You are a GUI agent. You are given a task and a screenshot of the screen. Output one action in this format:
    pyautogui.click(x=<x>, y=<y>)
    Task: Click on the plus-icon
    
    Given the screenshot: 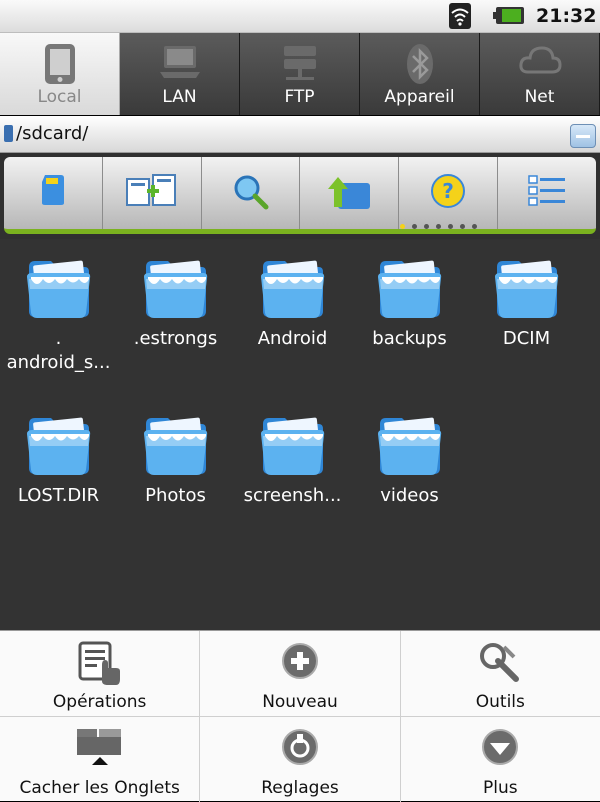 What is the action you would take?
    pyautogui.click(x=300, y=663)
    